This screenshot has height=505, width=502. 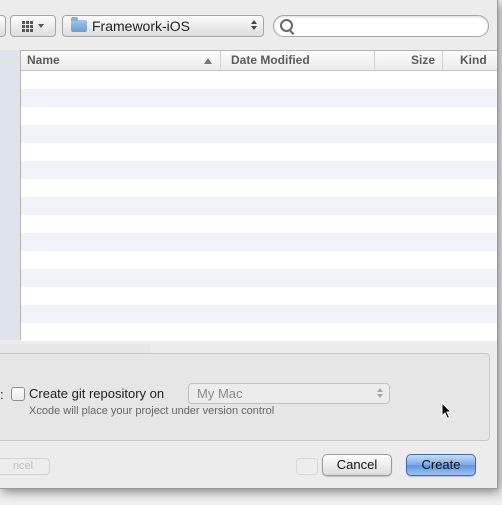 What do you see at coordinates (121, 60) in the screenshot?
I see `column-header-name: Name` at bounding box center [121, 60].